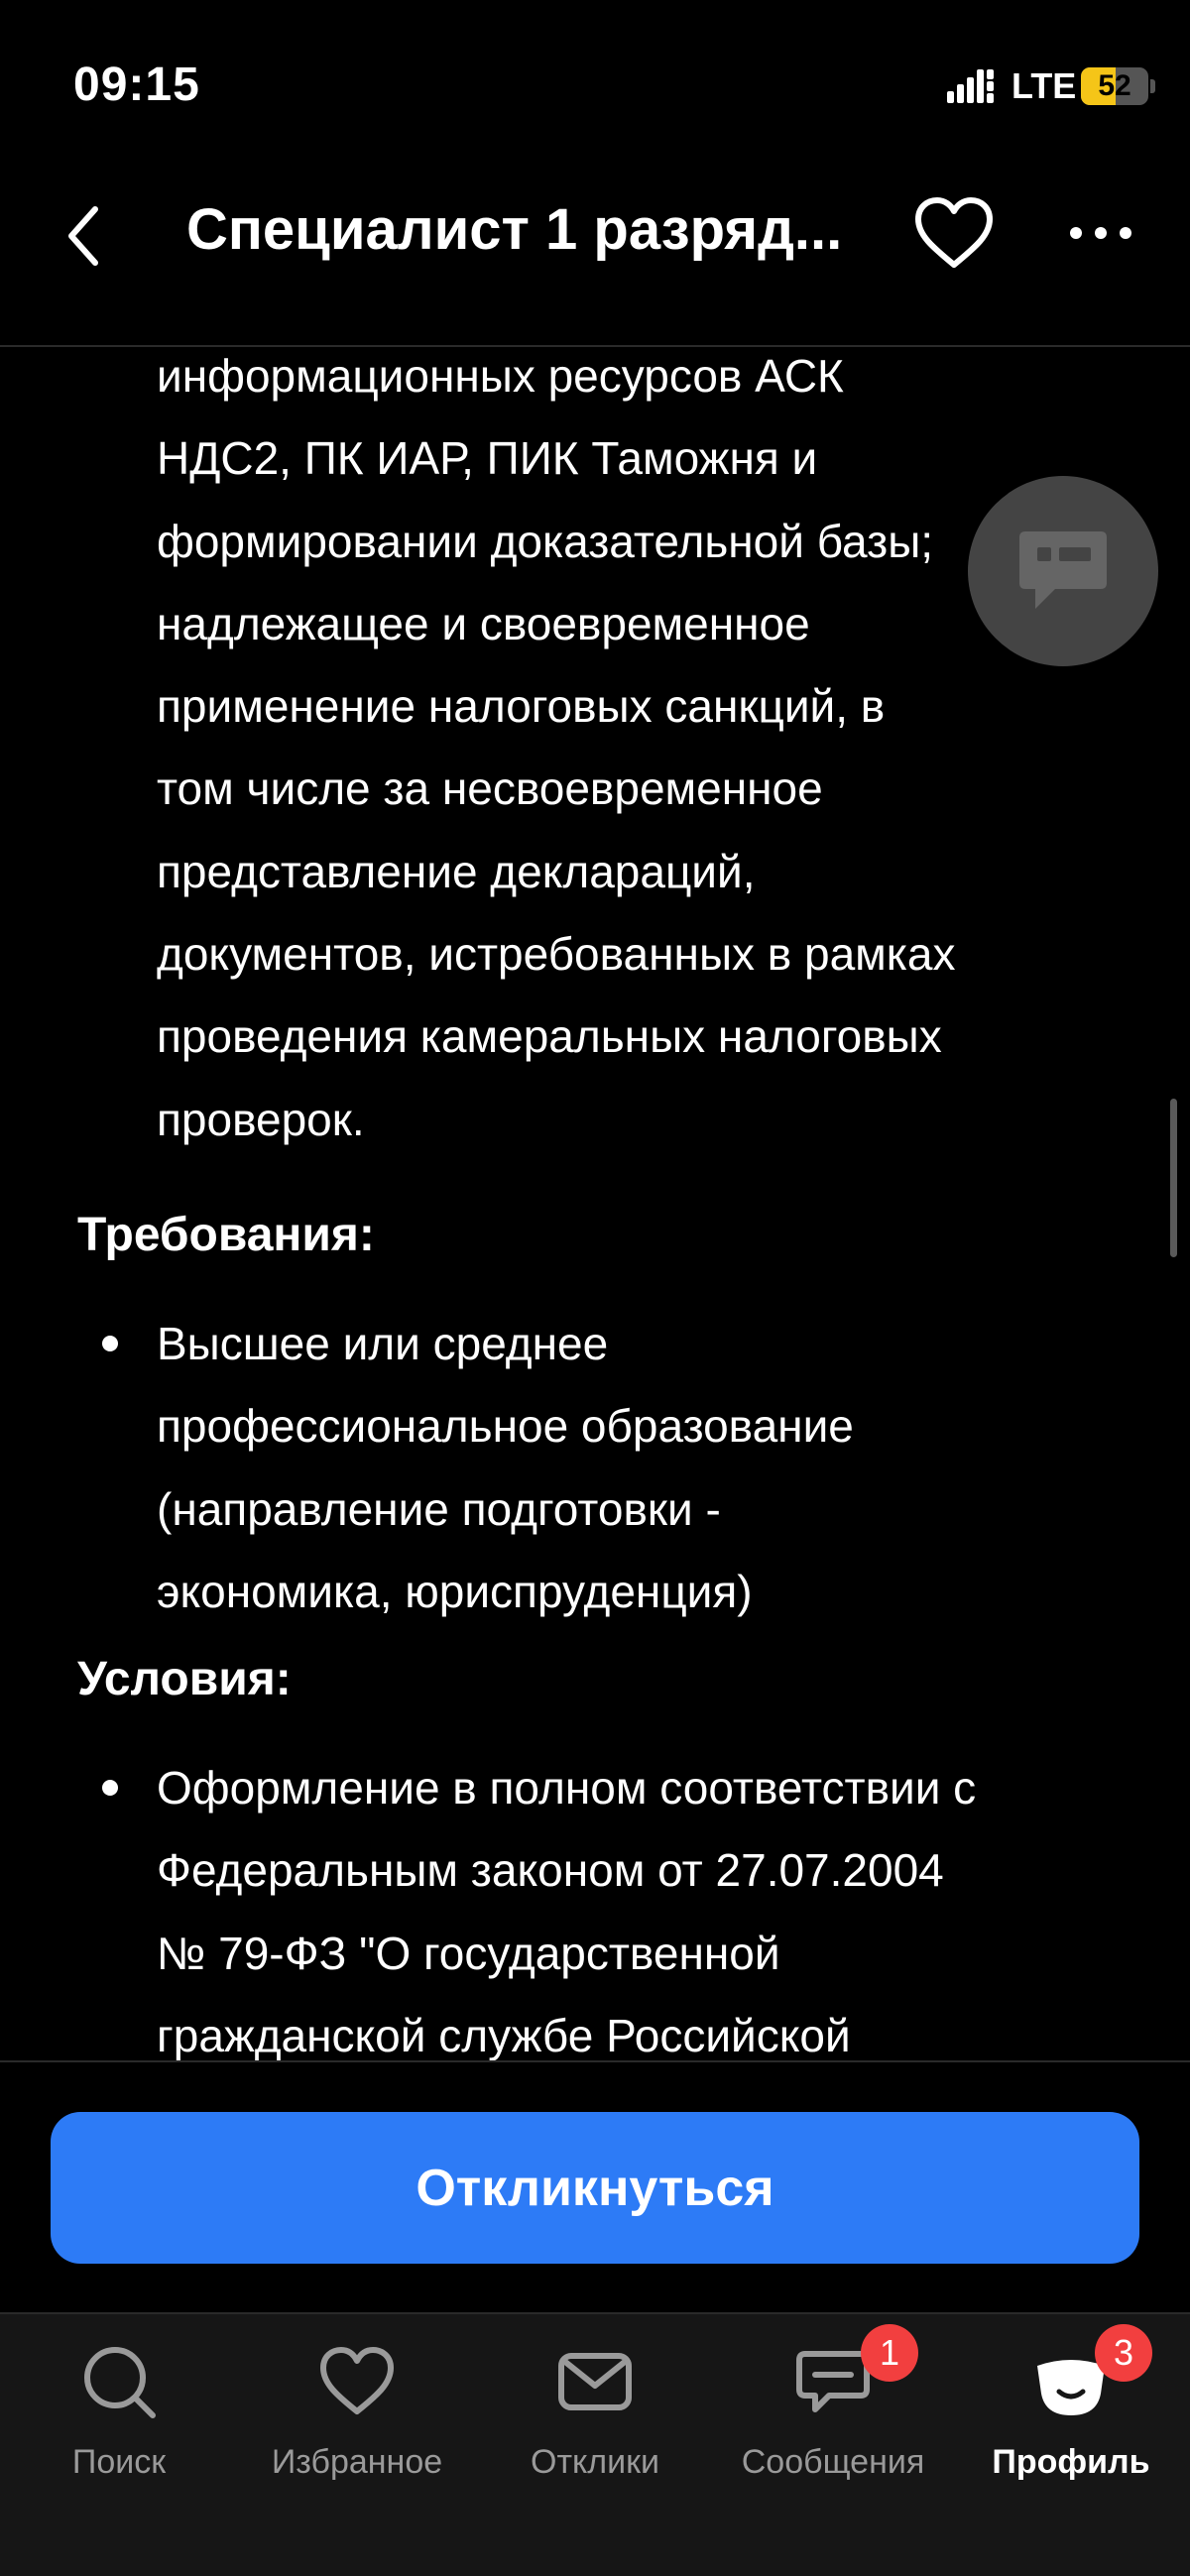  Describe the element at coordinates (136, 85) in the screenshot. I see `status-time: 09:15` at that location.